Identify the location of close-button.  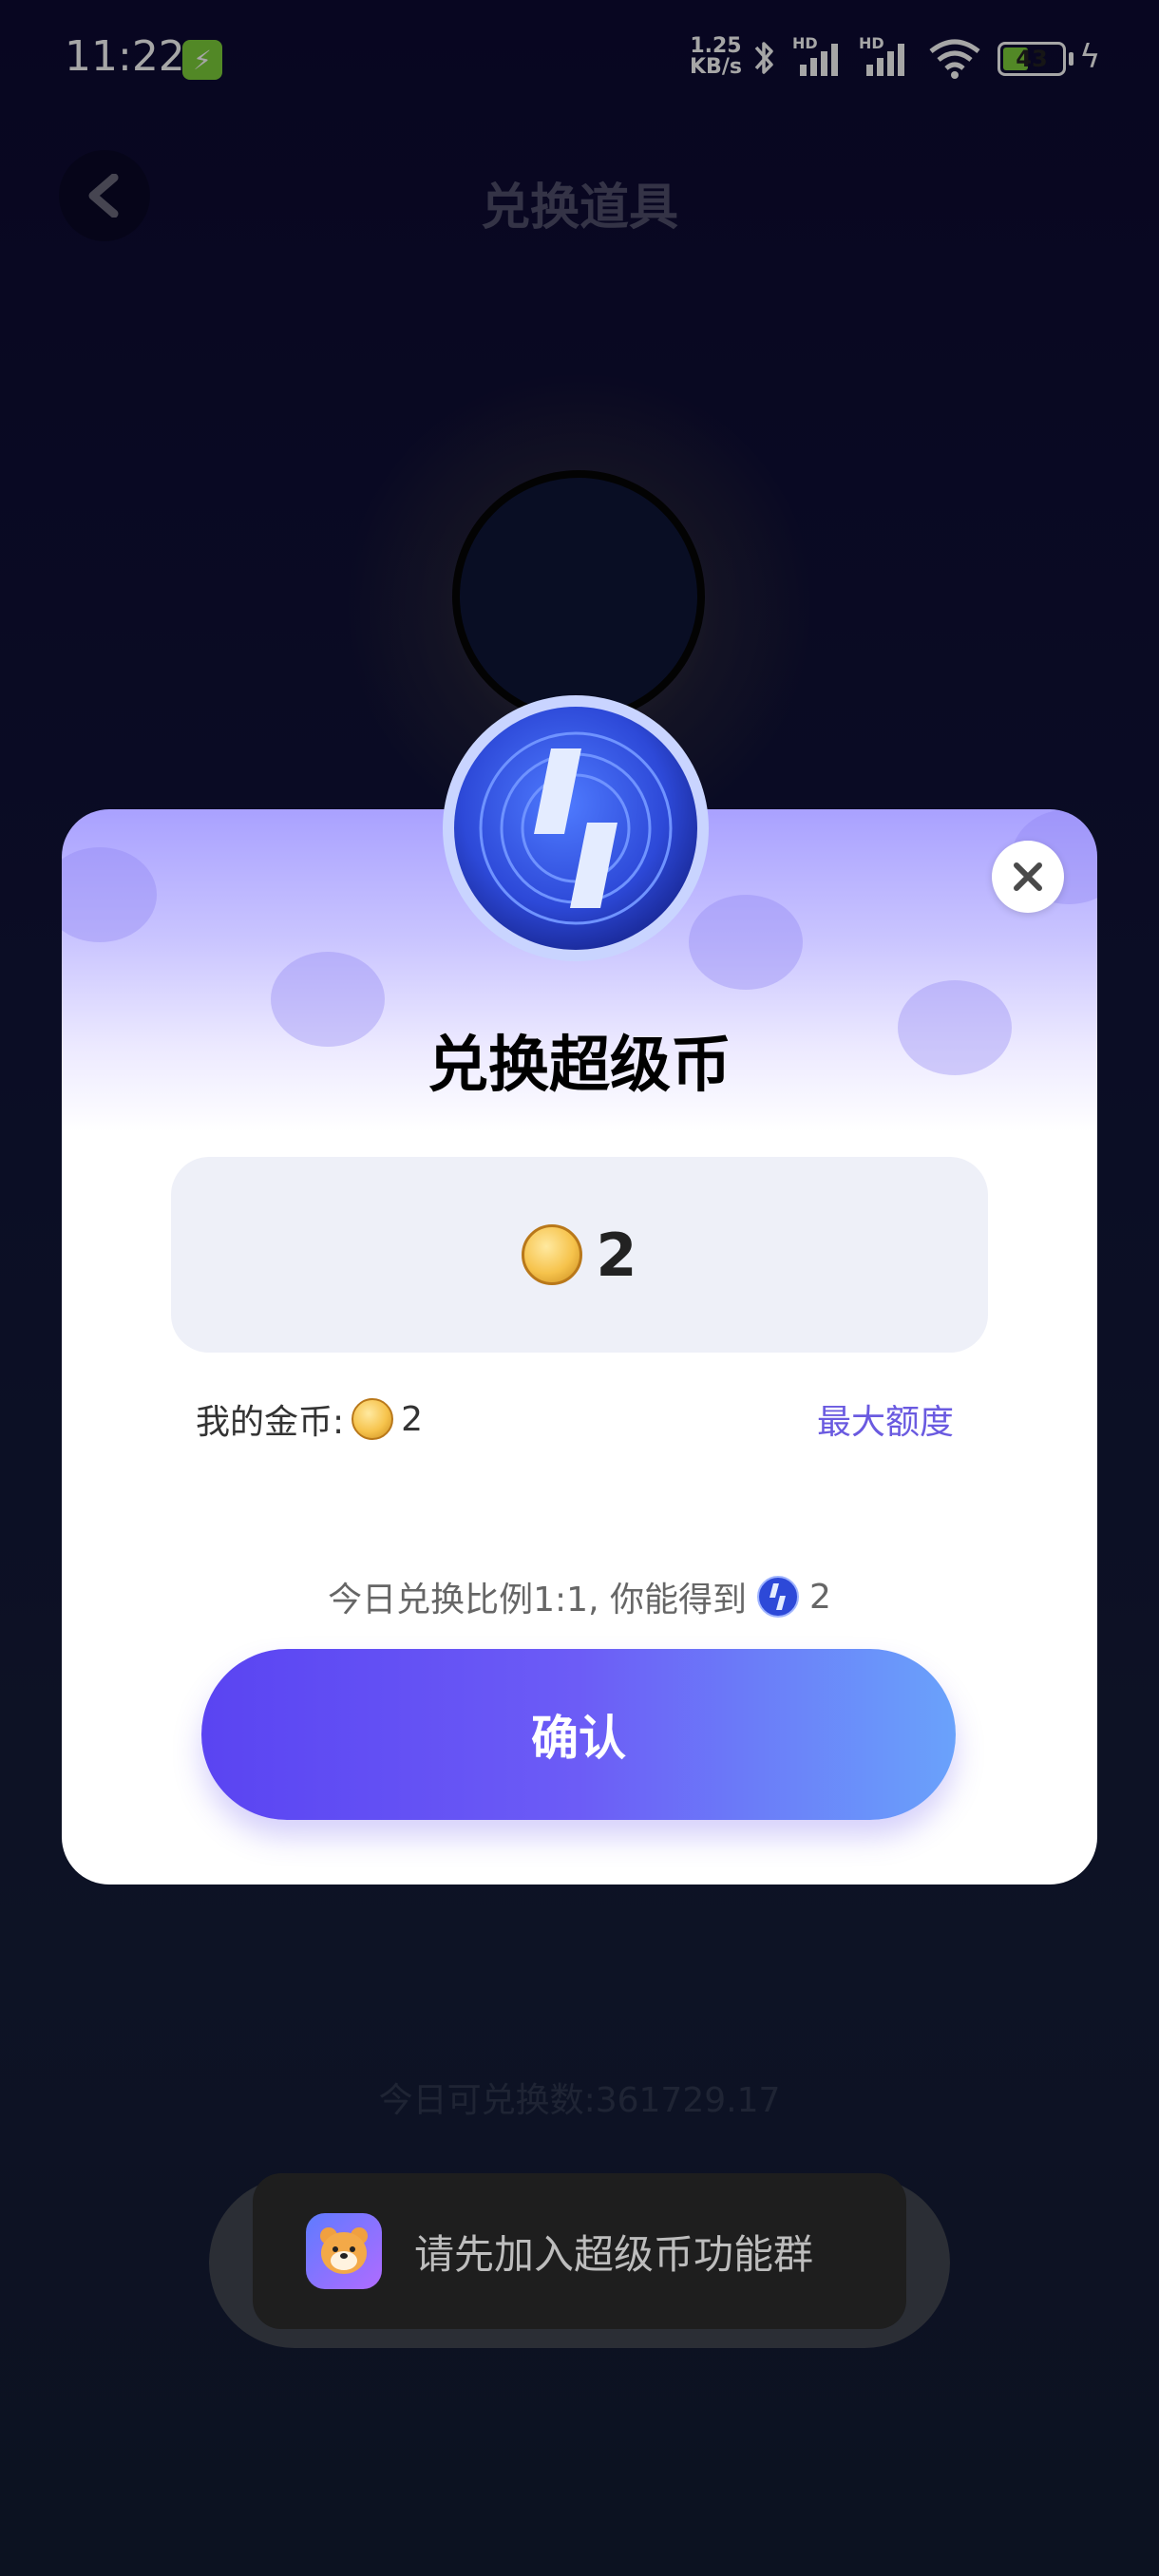
(1028, 877).